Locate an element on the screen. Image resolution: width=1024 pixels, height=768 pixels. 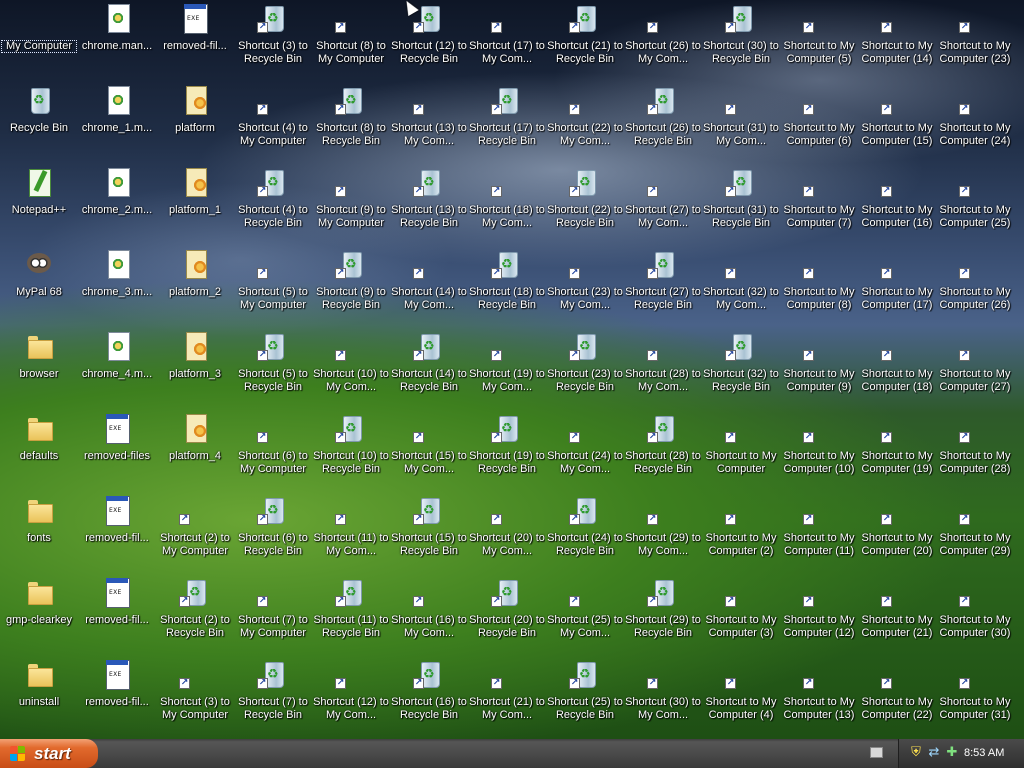
desktop-icon: ♻ ↗ Shortcut (25) to Recycle Bin is located at coordinates (585, 695).